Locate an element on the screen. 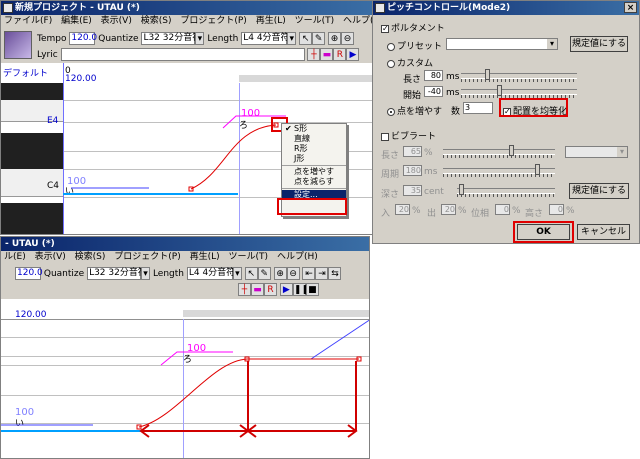 The width and height of the screenshot is (640, 459). dialog-title: ピッチコントロール(Mode2) is located at coordinates (449, 8).